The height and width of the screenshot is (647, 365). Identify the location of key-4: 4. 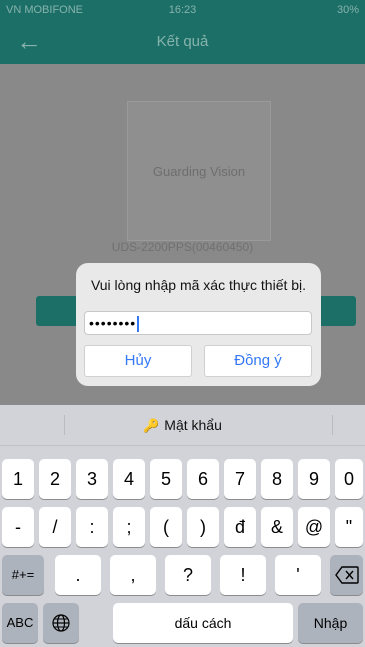
(129, 479).